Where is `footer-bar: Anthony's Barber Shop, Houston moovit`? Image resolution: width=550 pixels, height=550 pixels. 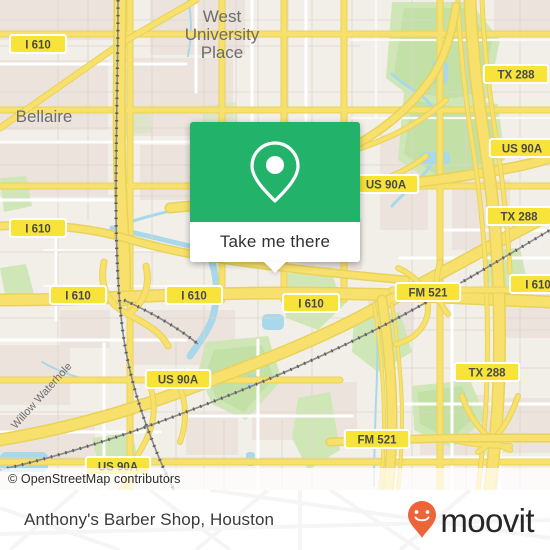
footer-bar: Anthony's Barber Shop, Houston moovit is located at coordinates (275, 520).